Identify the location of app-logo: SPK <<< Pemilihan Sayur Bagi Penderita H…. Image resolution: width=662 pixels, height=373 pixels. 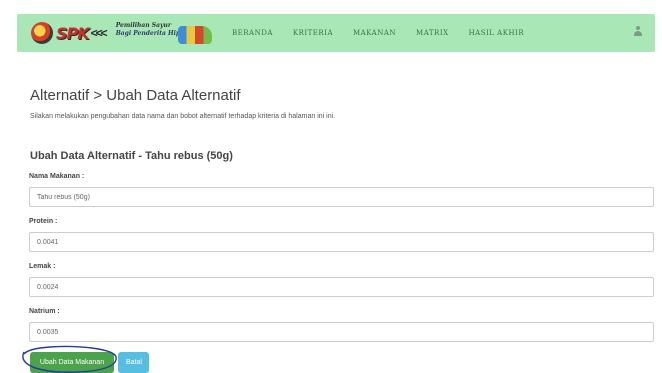
(123, 33).